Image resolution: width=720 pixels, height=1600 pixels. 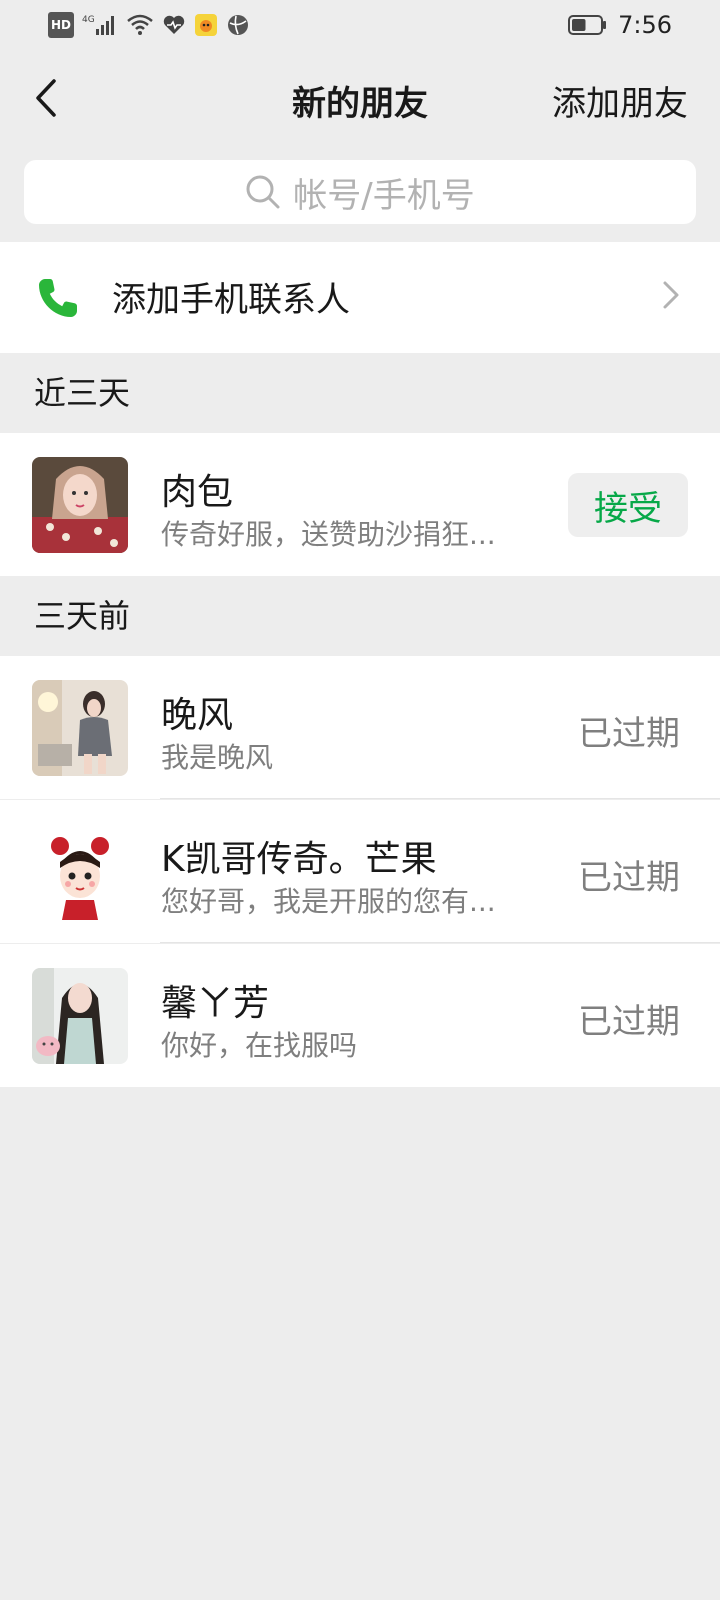 I want to click on friend-name: 馨ㄚ芳, so click(x=215, y=1003).